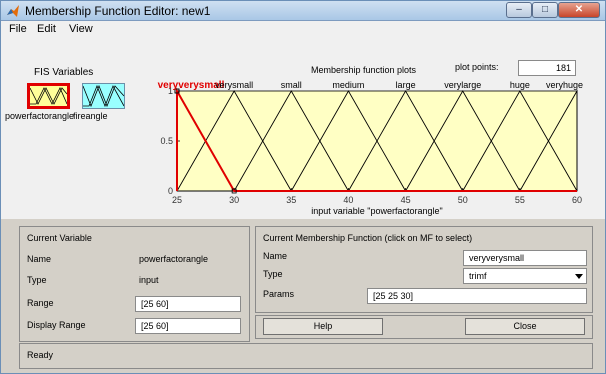 This screenshot has width=606, height=374. I want to click on mf-name-label: Name, so click(275, 256).